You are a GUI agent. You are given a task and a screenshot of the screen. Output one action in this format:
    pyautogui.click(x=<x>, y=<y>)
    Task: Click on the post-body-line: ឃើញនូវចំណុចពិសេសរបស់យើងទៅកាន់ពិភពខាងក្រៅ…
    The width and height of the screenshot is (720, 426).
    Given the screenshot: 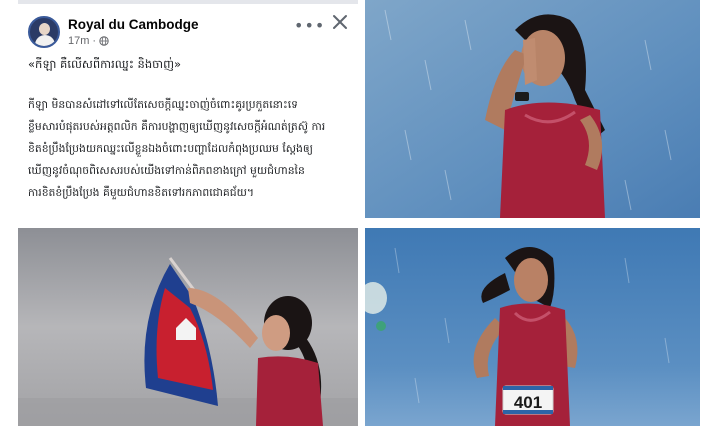 What is the action you would take?
    pyautogui.click(x=166, y=170)
    